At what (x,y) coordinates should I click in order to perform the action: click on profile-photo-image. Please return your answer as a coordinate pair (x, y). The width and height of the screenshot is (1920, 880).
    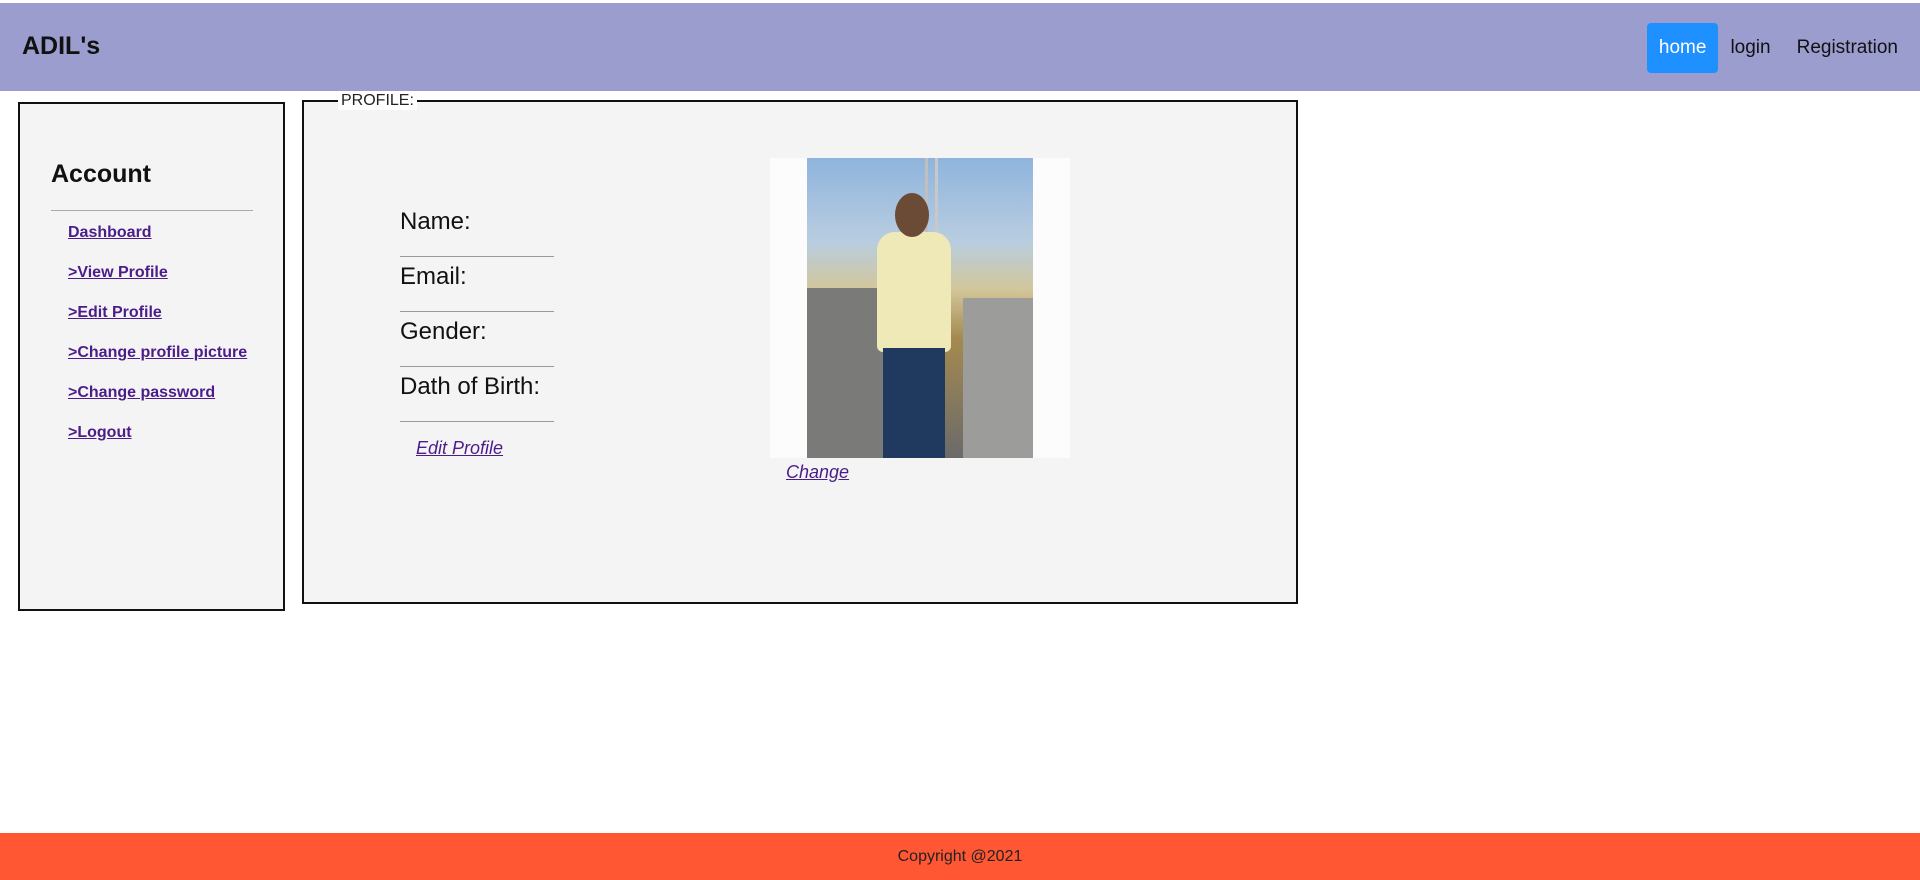
    Looking at the image, I should click on (920, 308).